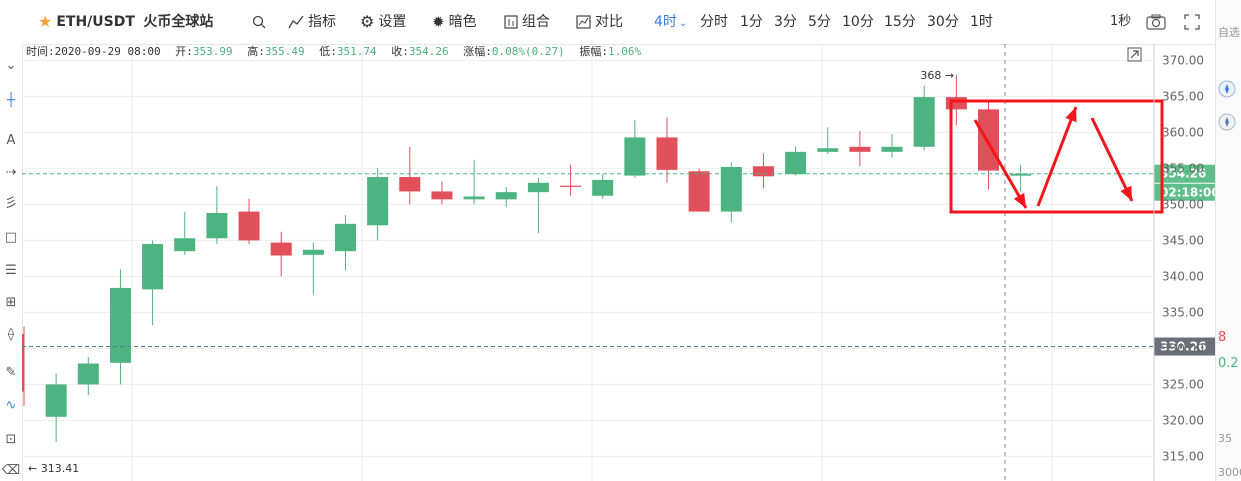 Image resolution: width=1241 pixels, height=481 pixels. Describe the element at coordinates (11, 303) in the screenshot. I see `grid-tool-icon: ⊞` at that location.